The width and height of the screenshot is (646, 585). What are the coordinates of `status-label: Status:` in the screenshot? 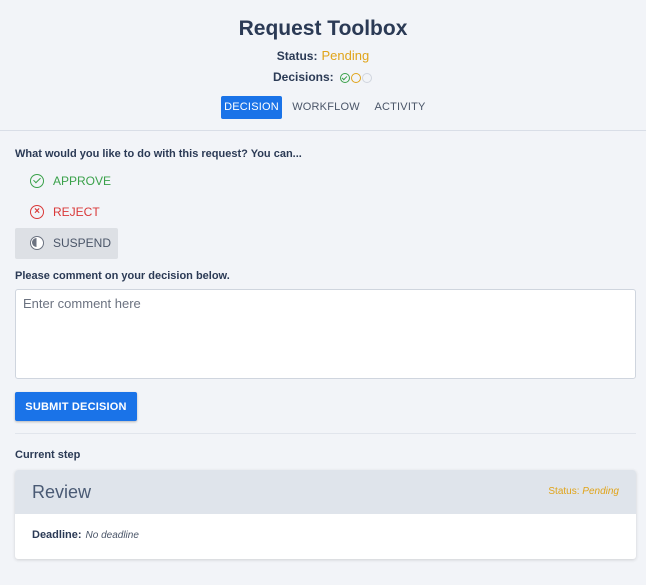 It's located at (297, 56).